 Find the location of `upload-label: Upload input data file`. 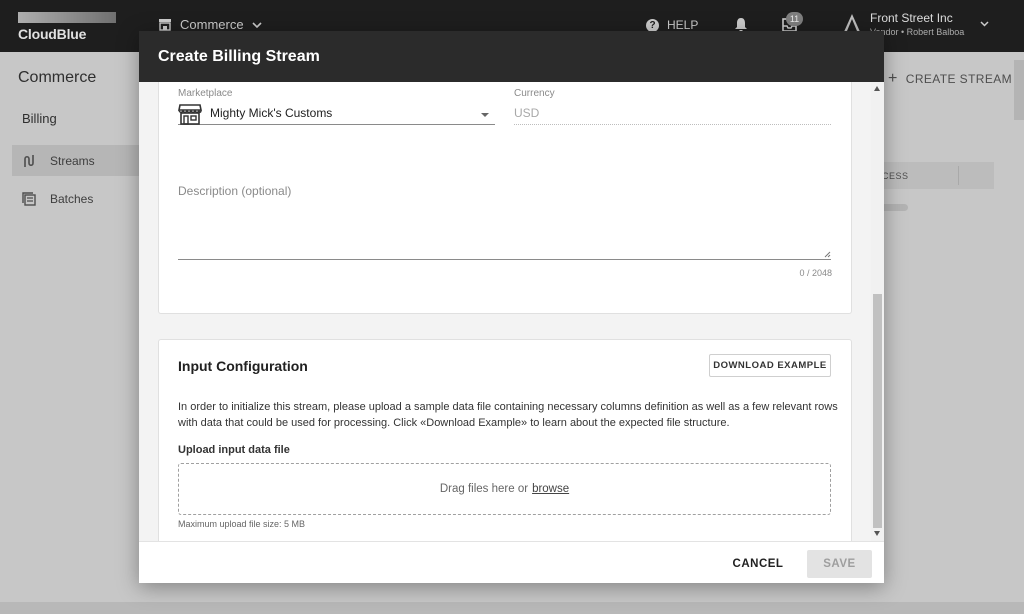

upload-label: Upload input data file is located at coordinates (234, 450).